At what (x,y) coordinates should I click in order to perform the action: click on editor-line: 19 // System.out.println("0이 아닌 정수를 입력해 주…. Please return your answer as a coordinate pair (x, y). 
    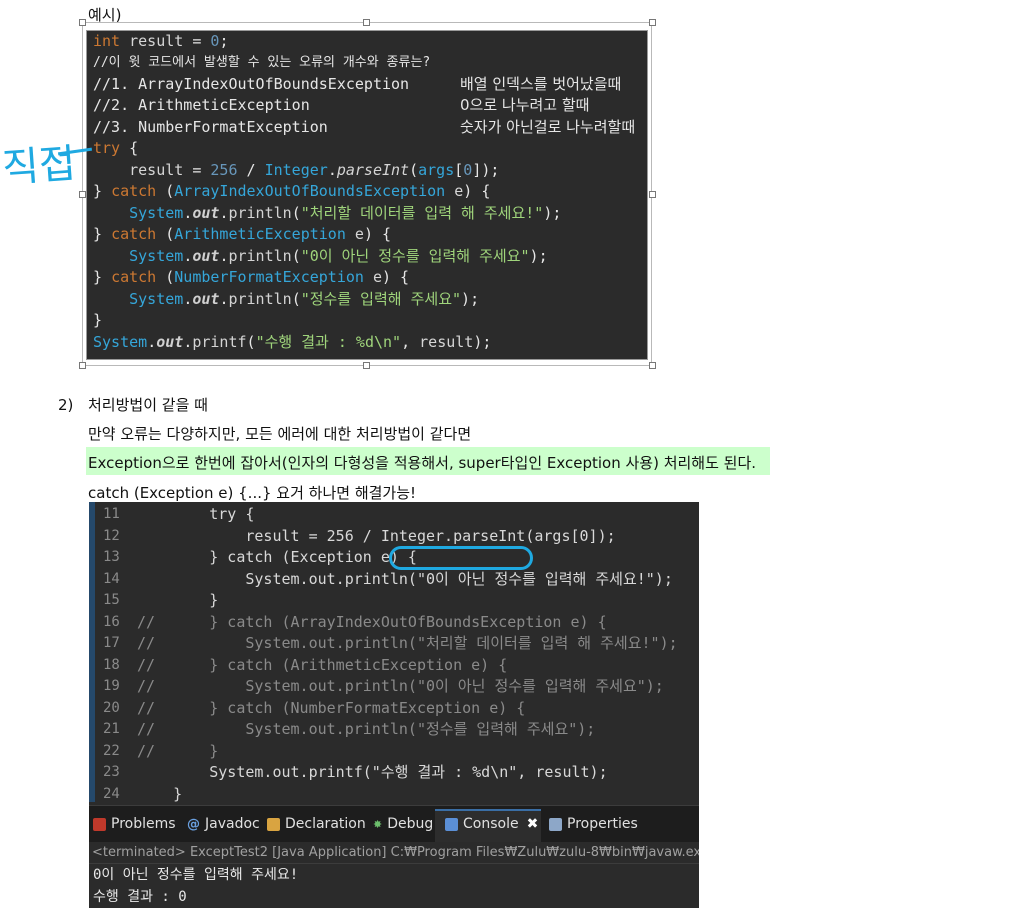
    Looking at the image, I should click on (394, 687).